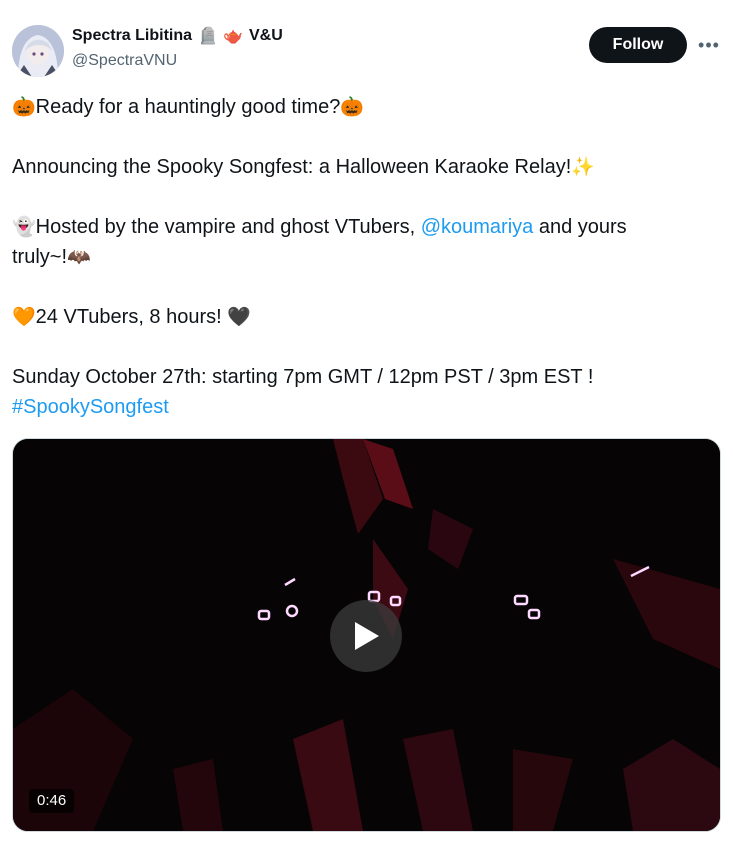 The width and height of the screenshot is (733, 842). I want to click on avatar, so click(38, 51).